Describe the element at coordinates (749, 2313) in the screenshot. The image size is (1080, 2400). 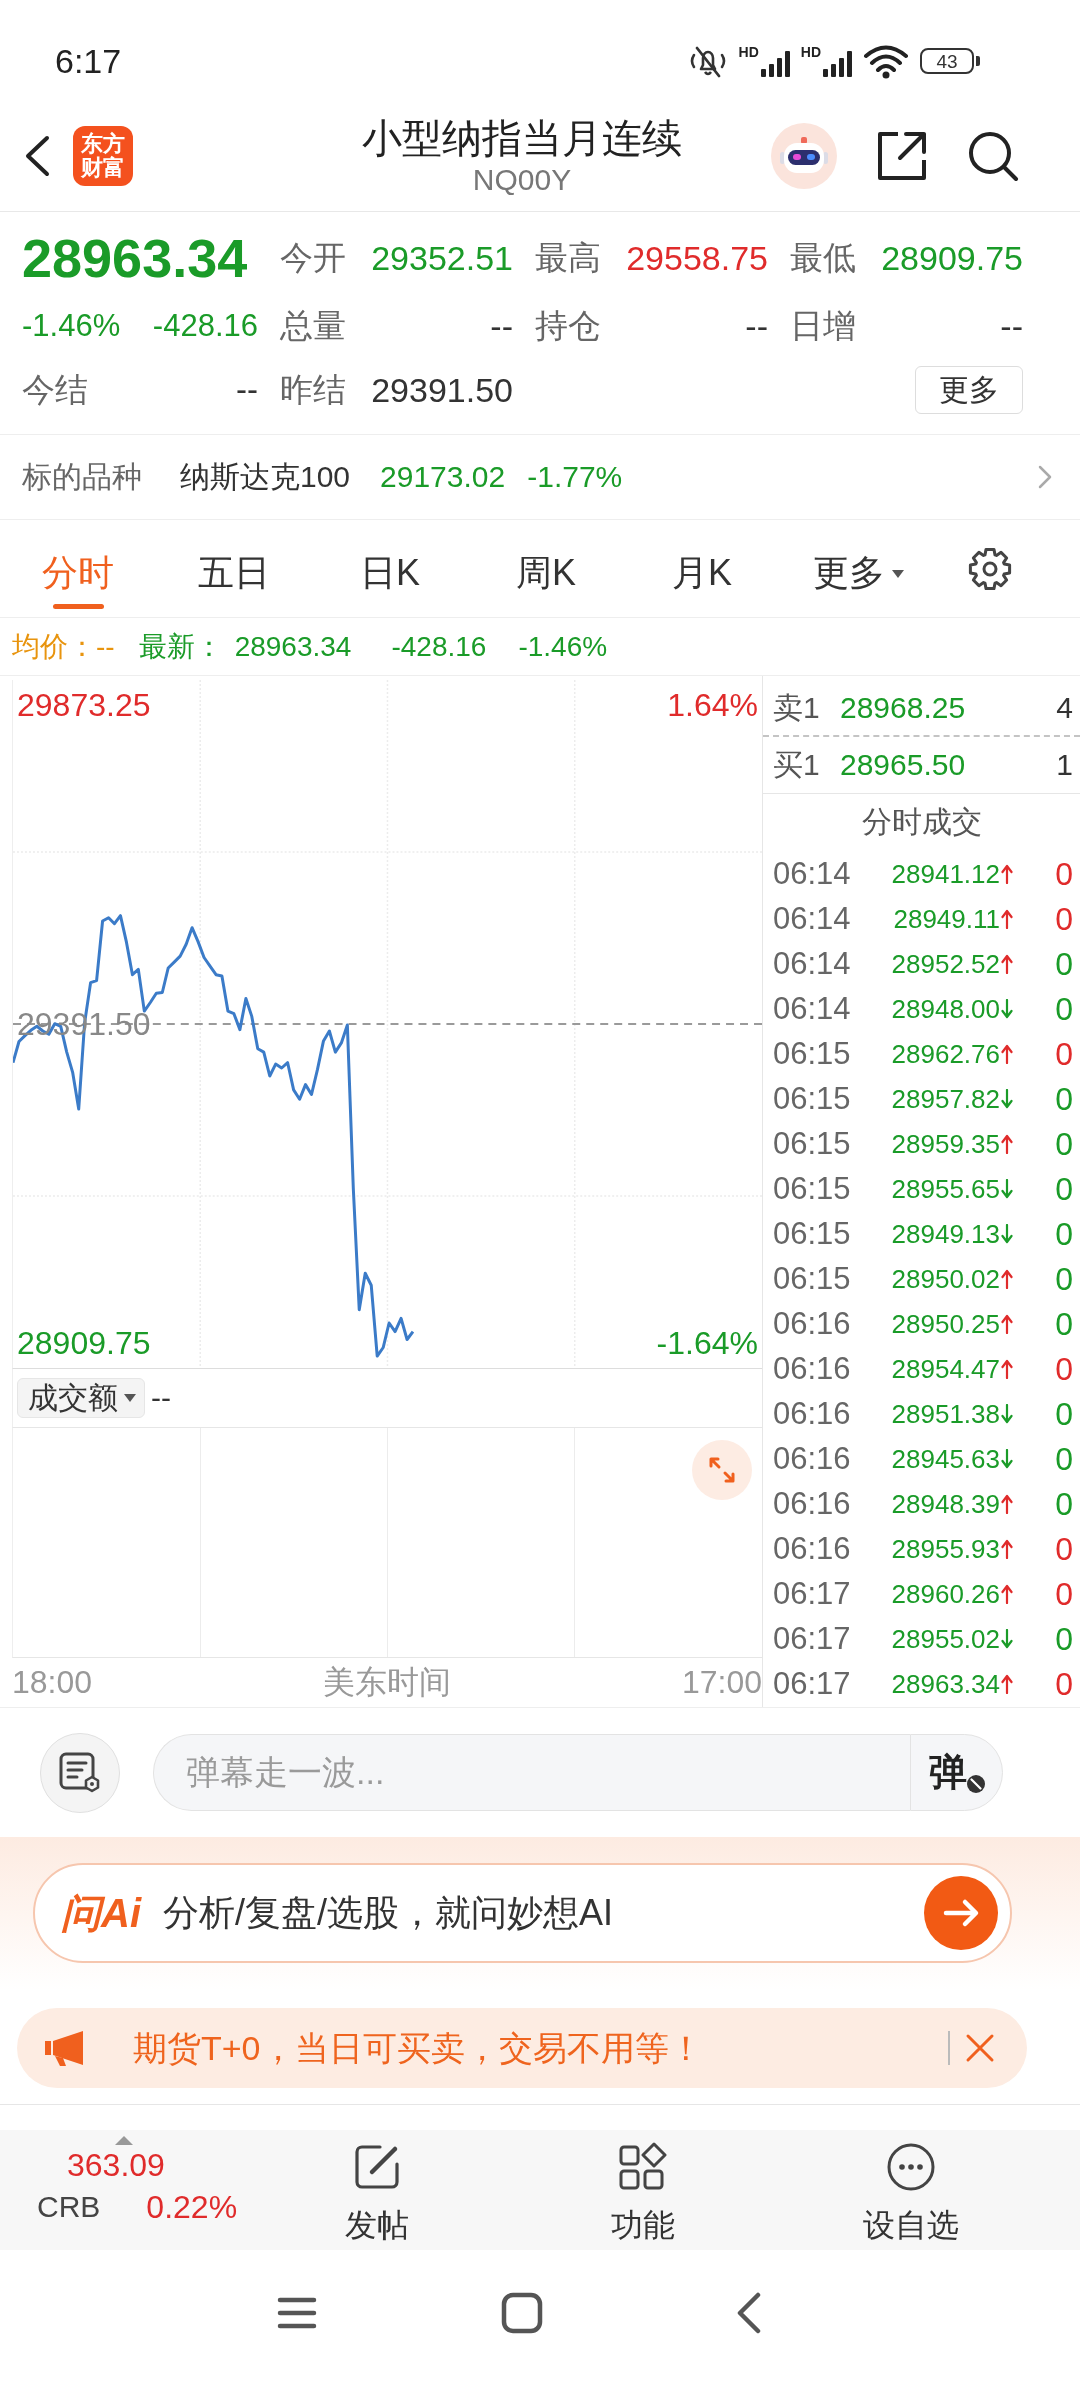
I see `back-icon` at that location.